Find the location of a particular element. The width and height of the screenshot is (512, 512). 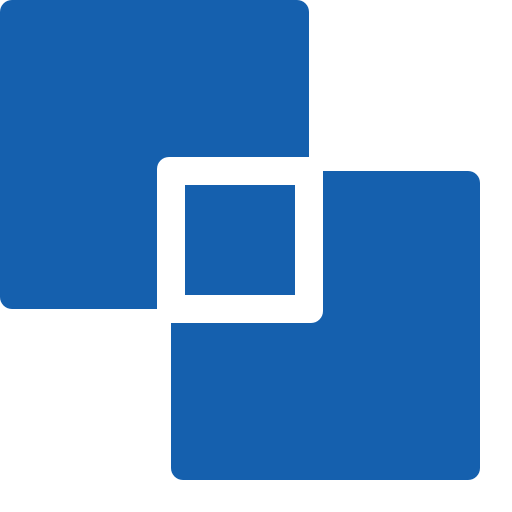

overlap-inner-square is located at coordinates (240, 240).